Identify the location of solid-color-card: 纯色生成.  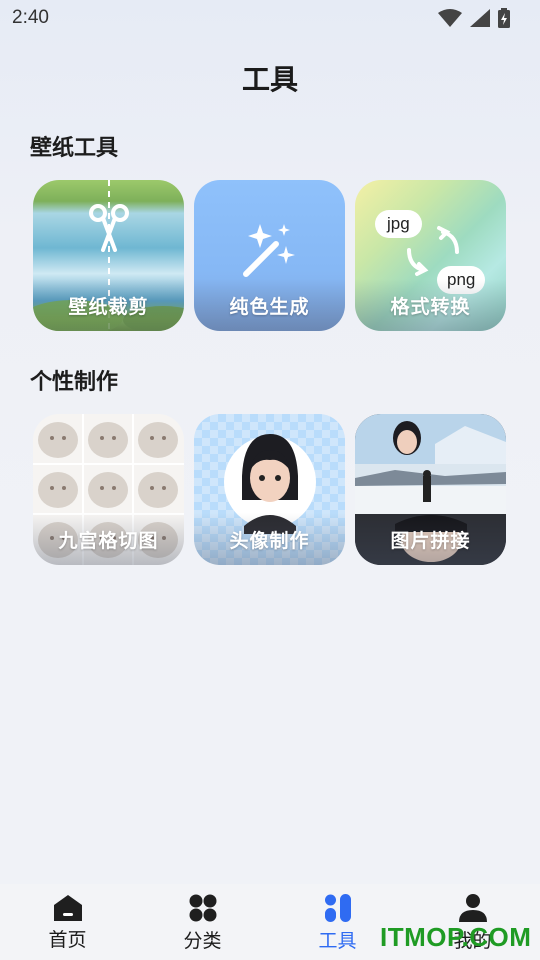
(269, 255).